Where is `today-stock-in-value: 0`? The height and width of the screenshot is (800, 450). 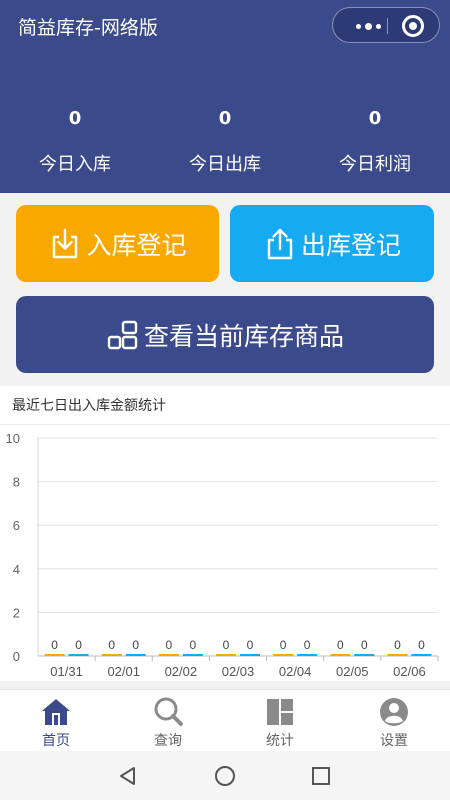 today-stock-in-value: 0 is located at coordinates (75, 118).